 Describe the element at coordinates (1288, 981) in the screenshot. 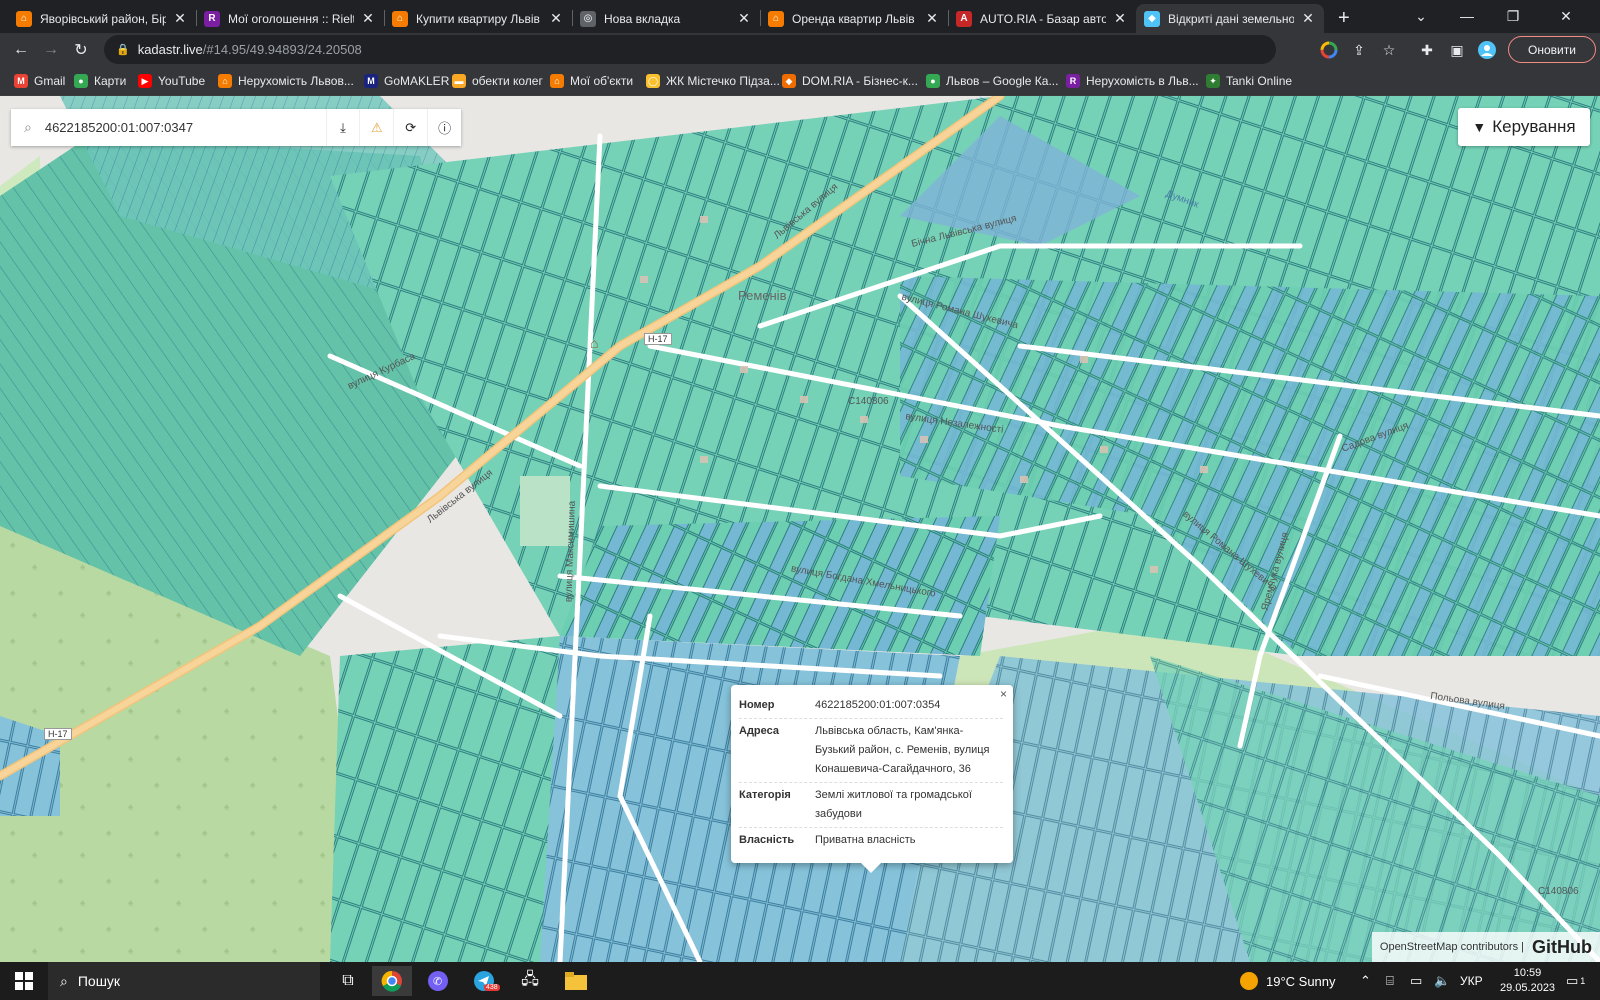

I see `weather-widget: 19°C Sunny` at that location.